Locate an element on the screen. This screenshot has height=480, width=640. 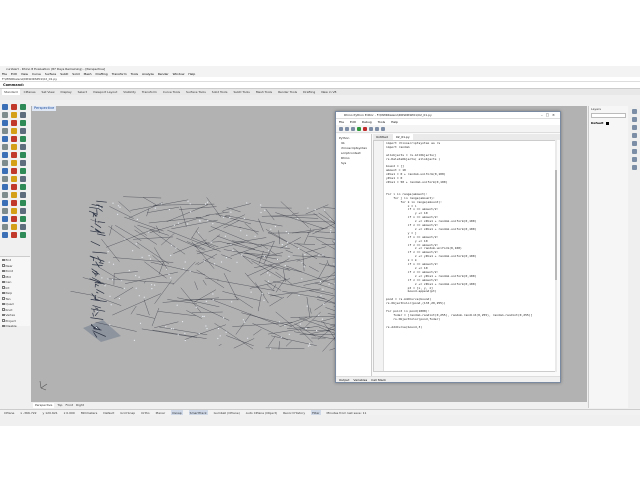
status-item: Filter is located at coordinates (316, 412).